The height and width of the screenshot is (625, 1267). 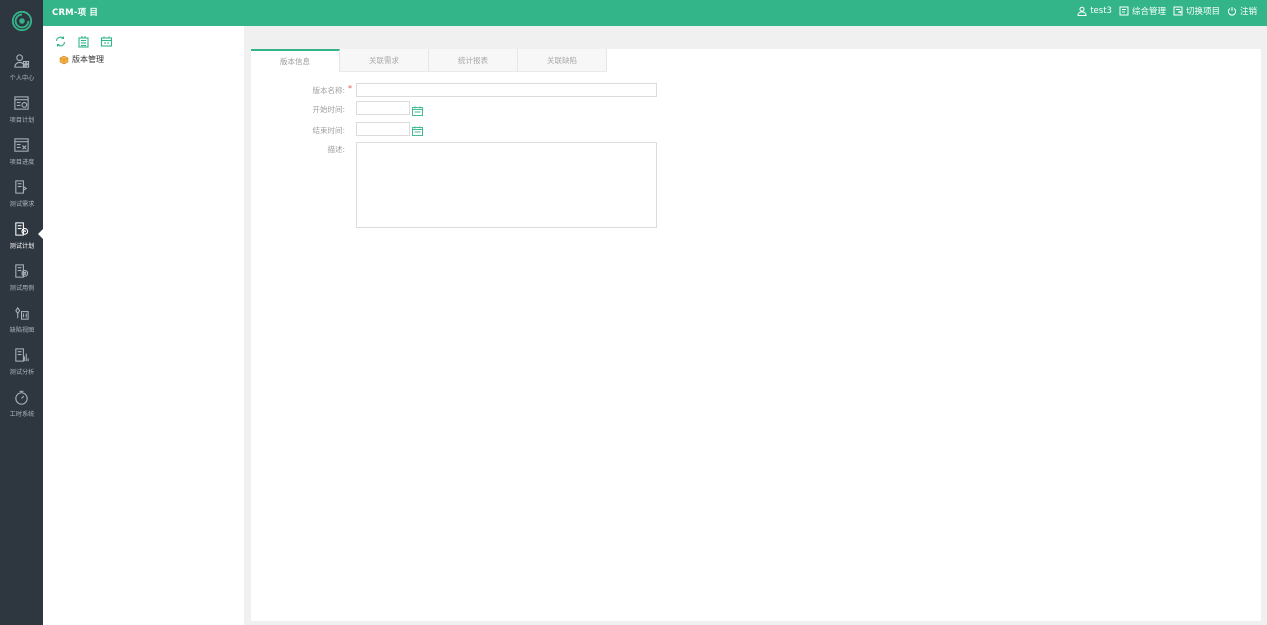 What do you see at coordinates (21, 330) in the screenshot?
I see `sidebar-item-label: 缺陷视图` at bounding box center [21, 330].